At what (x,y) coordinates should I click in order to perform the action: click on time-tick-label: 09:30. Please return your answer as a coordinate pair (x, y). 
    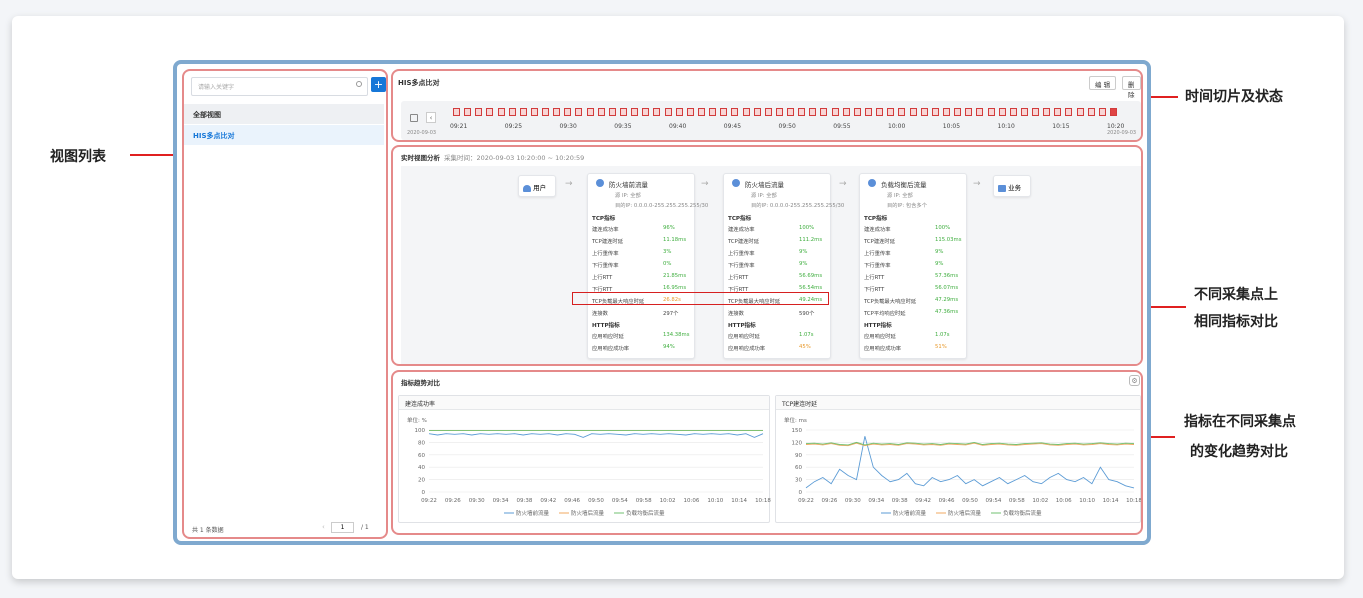
    Looking at the image, I should click on (568, 126).